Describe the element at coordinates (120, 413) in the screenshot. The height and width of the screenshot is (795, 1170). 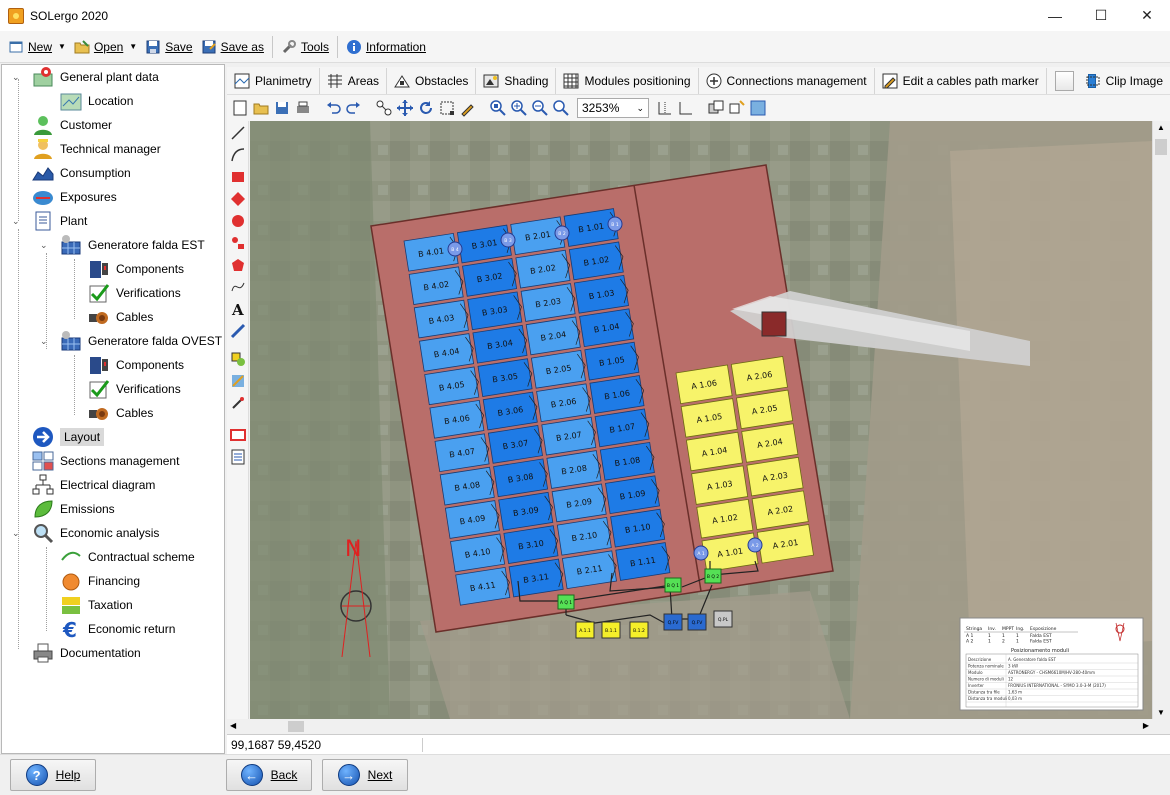
I see `tree-item-cables-ovest: Cables` at that location.